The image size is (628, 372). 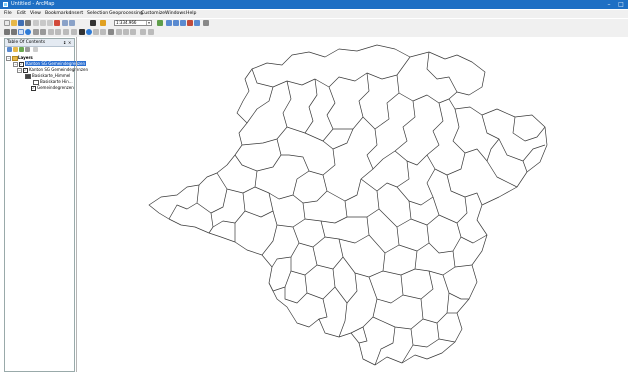 What do you see at coordinates (93, 23) in the screenshot?
I see `add-data-icon` at bounding box center [93, 23].